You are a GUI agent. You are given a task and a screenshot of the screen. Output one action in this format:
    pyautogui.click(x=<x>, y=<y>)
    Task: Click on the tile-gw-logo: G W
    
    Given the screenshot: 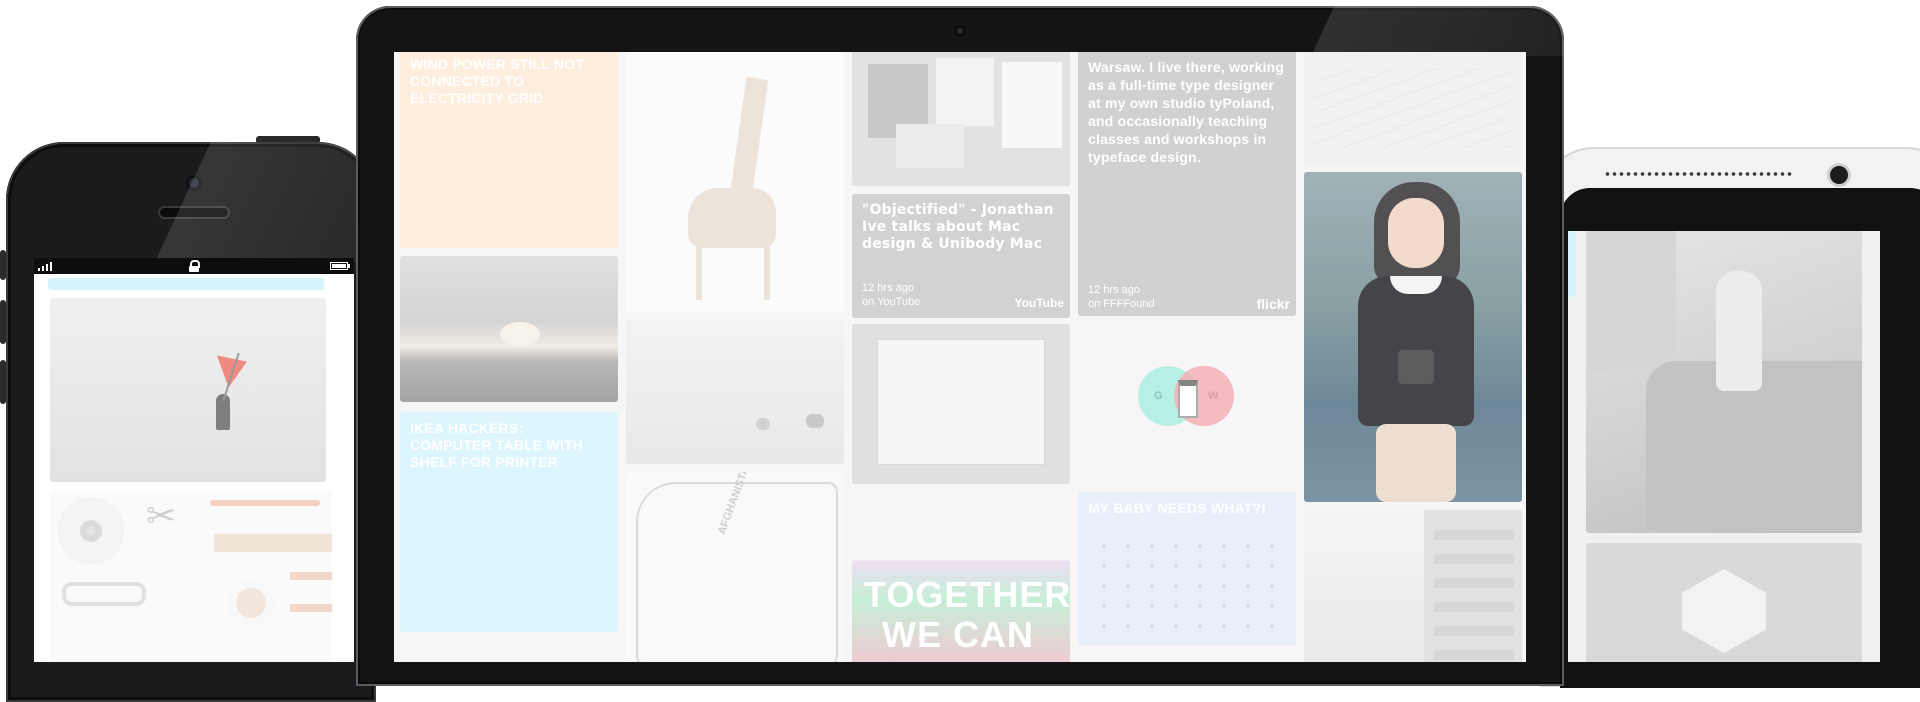 What is the action you would take?
    pyautogui.click(x=1187, y=404)
    